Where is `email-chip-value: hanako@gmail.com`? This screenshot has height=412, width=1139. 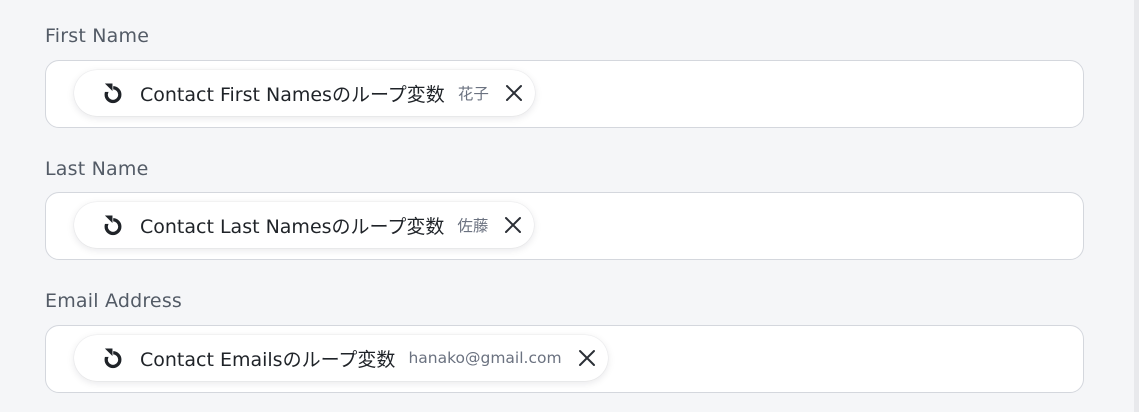
email-chip-value: hanako@gmail.com is located at coordinates (485, 358).